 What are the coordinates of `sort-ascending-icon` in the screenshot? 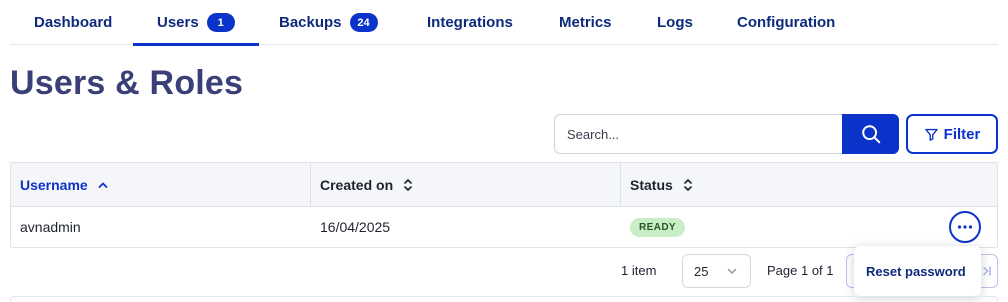 It's located at (103, 185).